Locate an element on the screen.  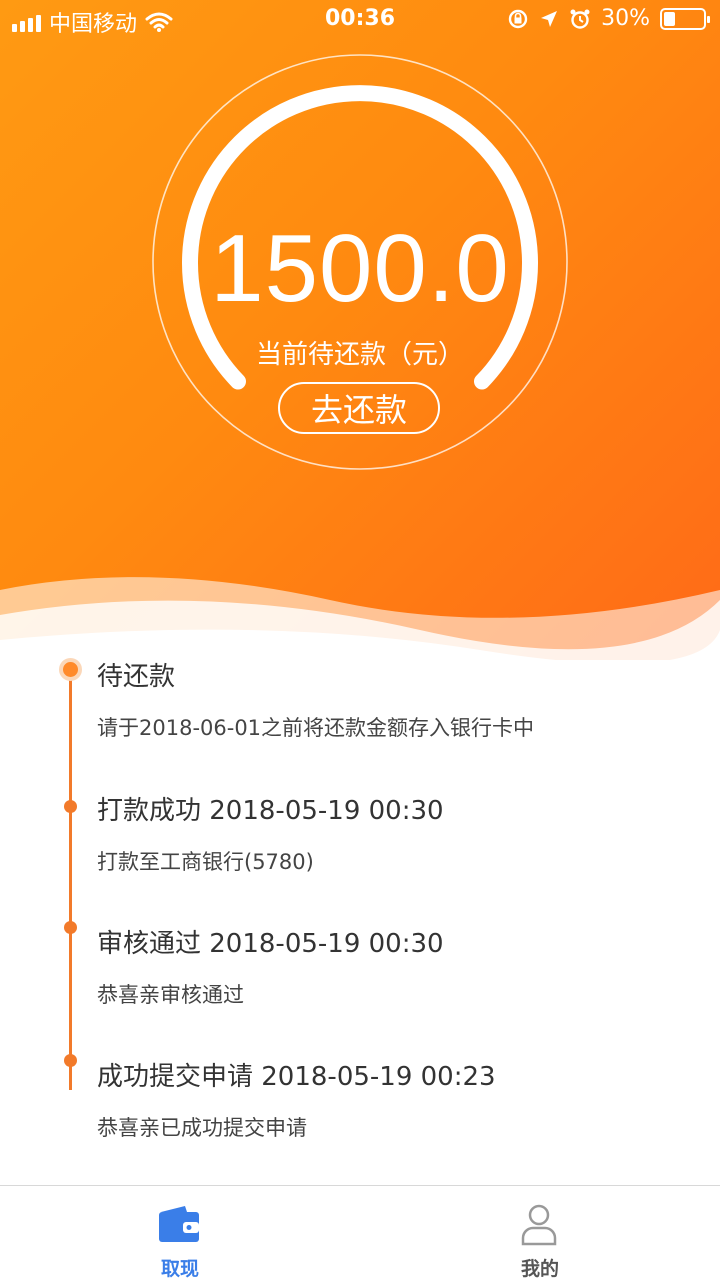
timeline-desc: 恭喜亲审核通过 is located at coordinates (170, 995).